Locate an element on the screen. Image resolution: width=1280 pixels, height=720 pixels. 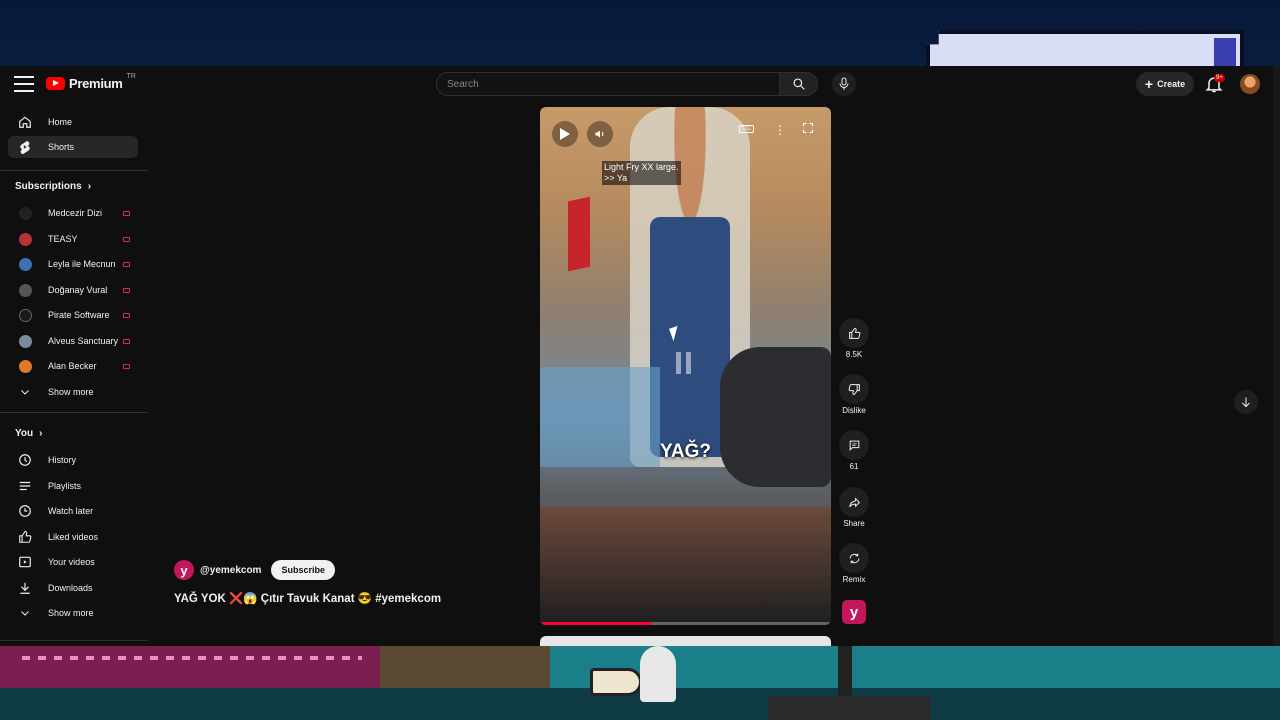
channel-avatar: y is located at coordinates (184, 570).